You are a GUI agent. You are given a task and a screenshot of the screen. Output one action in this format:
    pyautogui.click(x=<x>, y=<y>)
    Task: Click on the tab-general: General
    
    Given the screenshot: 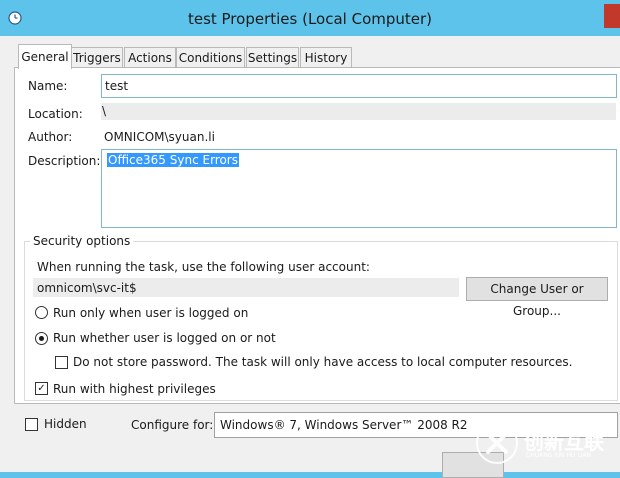 What is the action you would take?
    pyautogui.click(x=45, y=56)
    